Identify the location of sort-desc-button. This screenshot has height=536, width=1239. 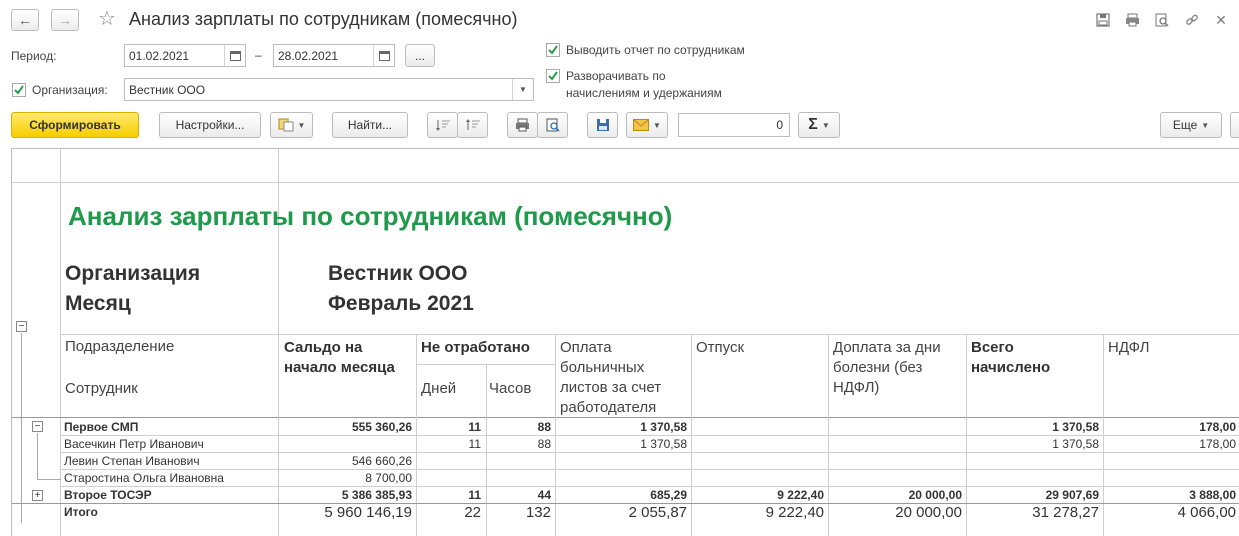
(472, 125).